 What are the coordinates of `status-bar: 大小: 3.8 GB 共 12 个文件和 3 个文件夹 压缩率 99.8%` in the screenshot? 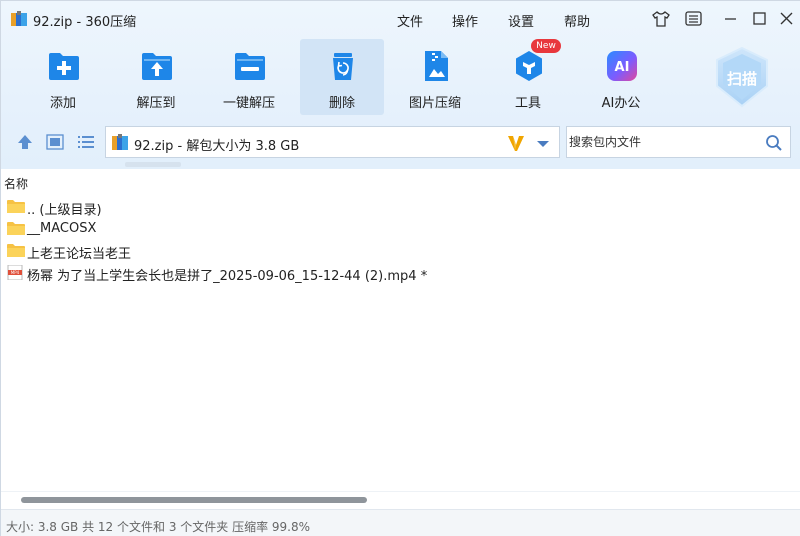 It's located at (400, 522).